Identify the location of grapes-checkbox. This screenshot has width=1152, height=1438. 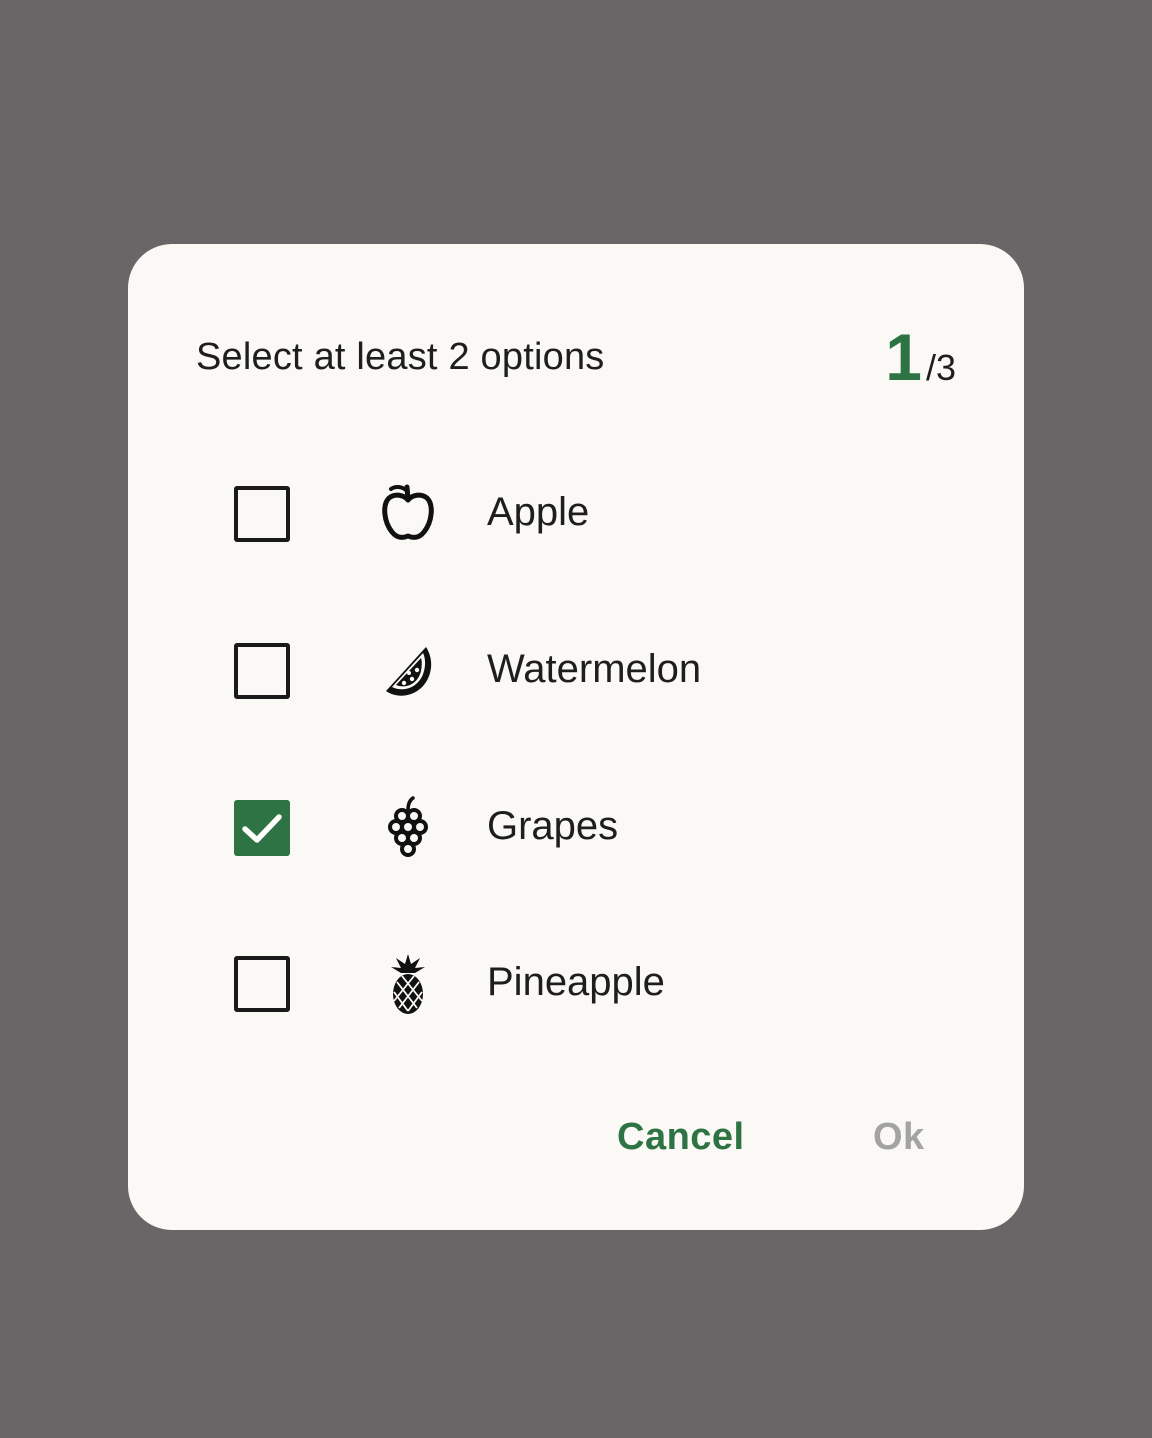
(262, 828).